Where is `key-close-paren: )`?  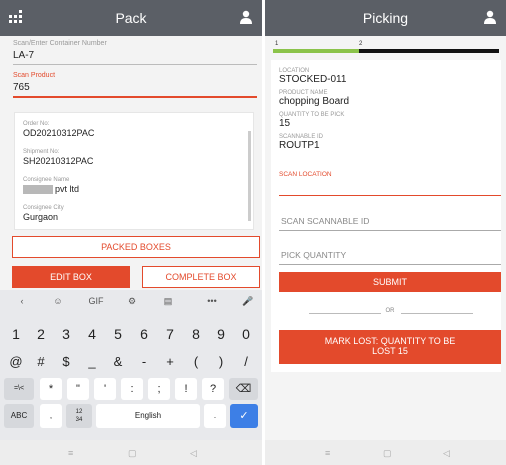 key-close-paren: ) is located at coordinates (221, 361).